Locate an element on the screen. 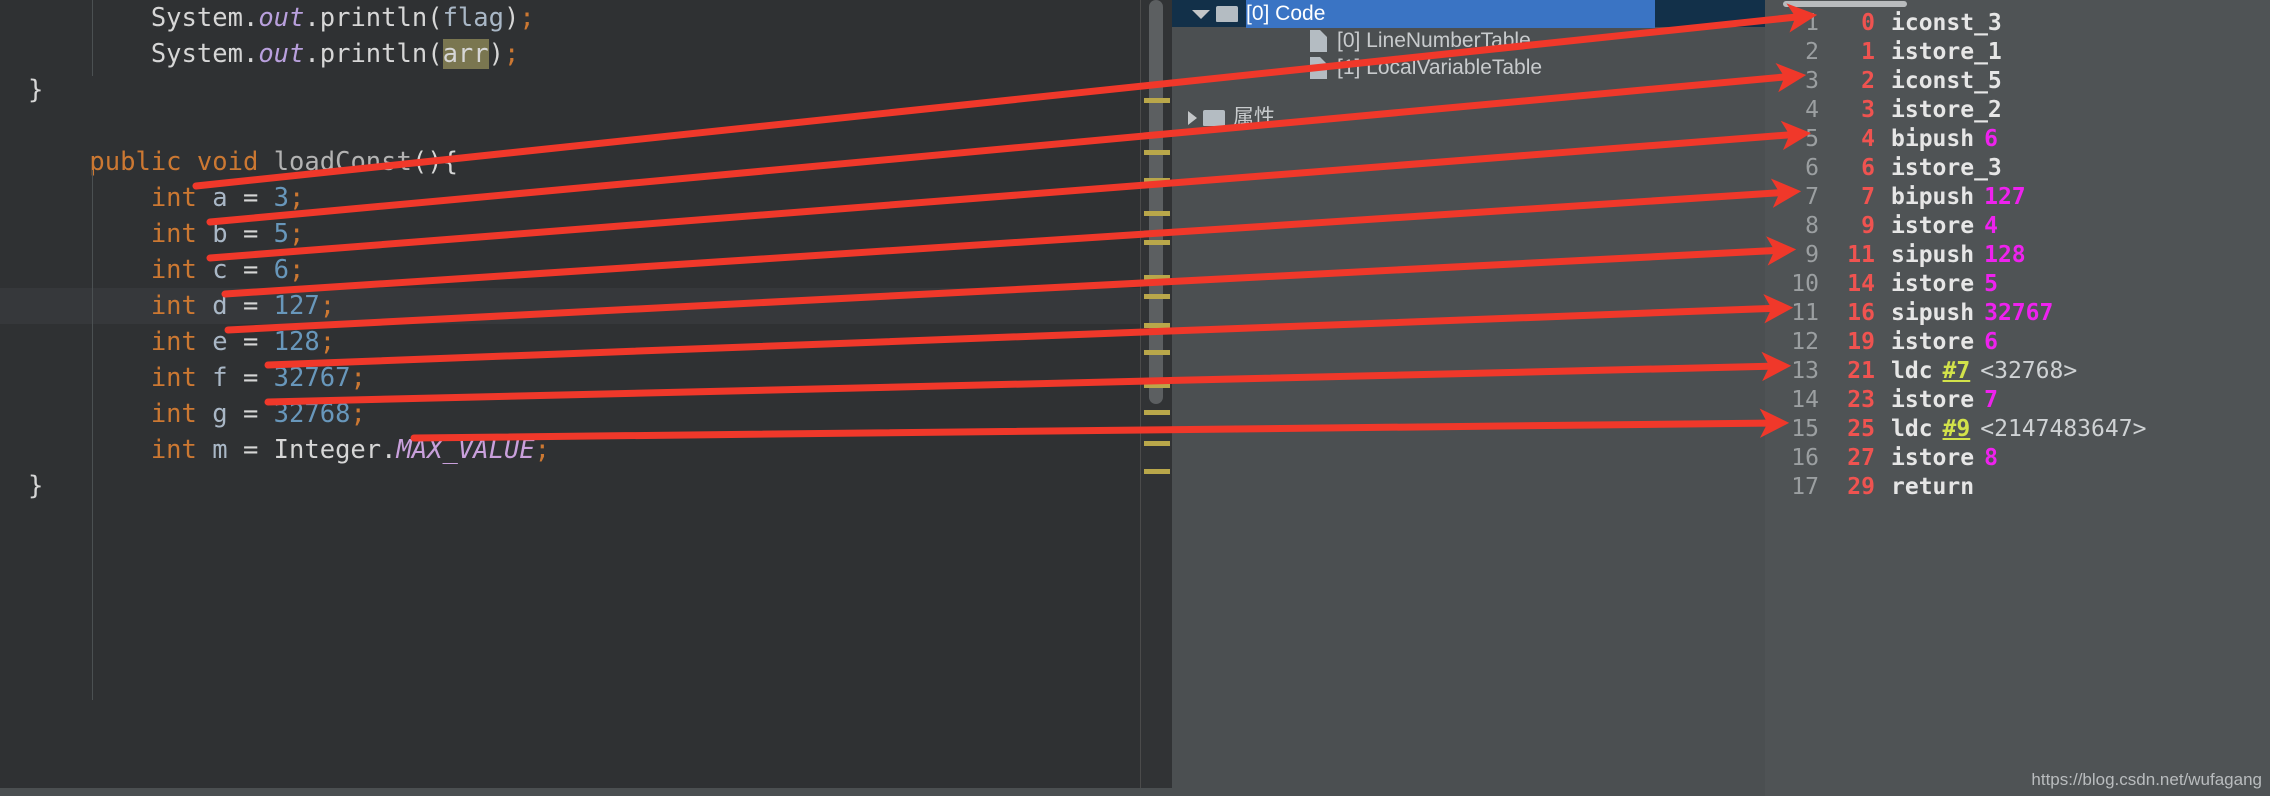 This screenshot has width=2270, height=796. code-line: int g = 32768; is located at coordinates (570, 414).